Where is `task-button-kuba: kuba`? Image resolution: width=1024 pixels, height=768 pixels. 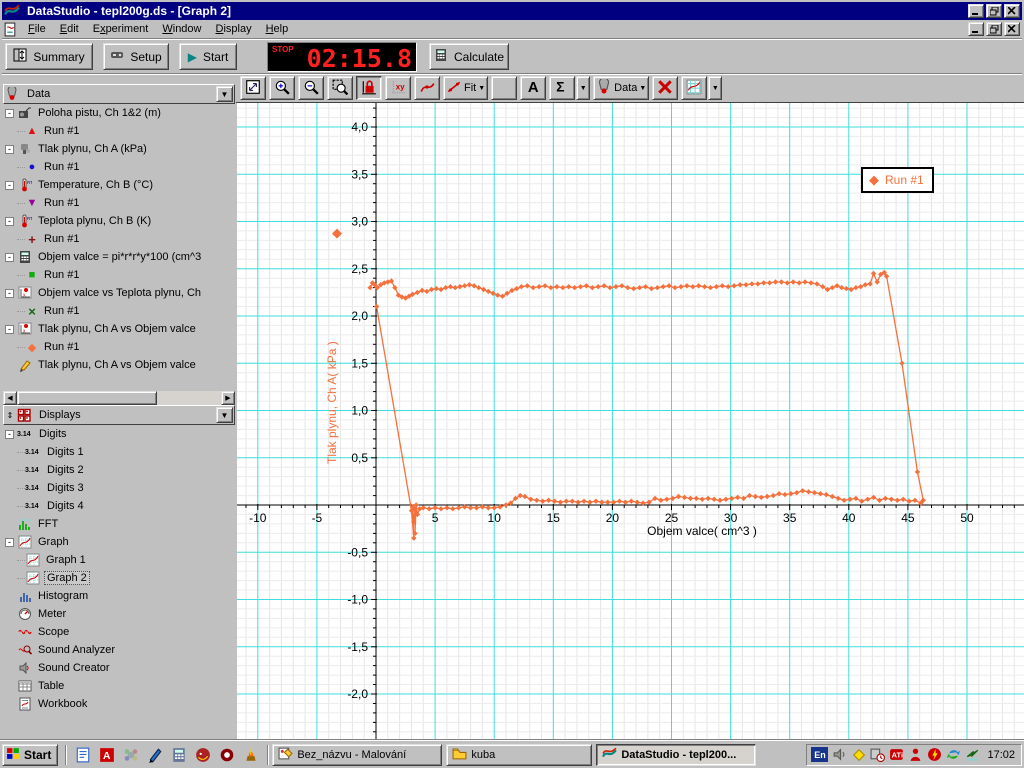
task-button-kuba: kuba is located at coordinates (519, 754).